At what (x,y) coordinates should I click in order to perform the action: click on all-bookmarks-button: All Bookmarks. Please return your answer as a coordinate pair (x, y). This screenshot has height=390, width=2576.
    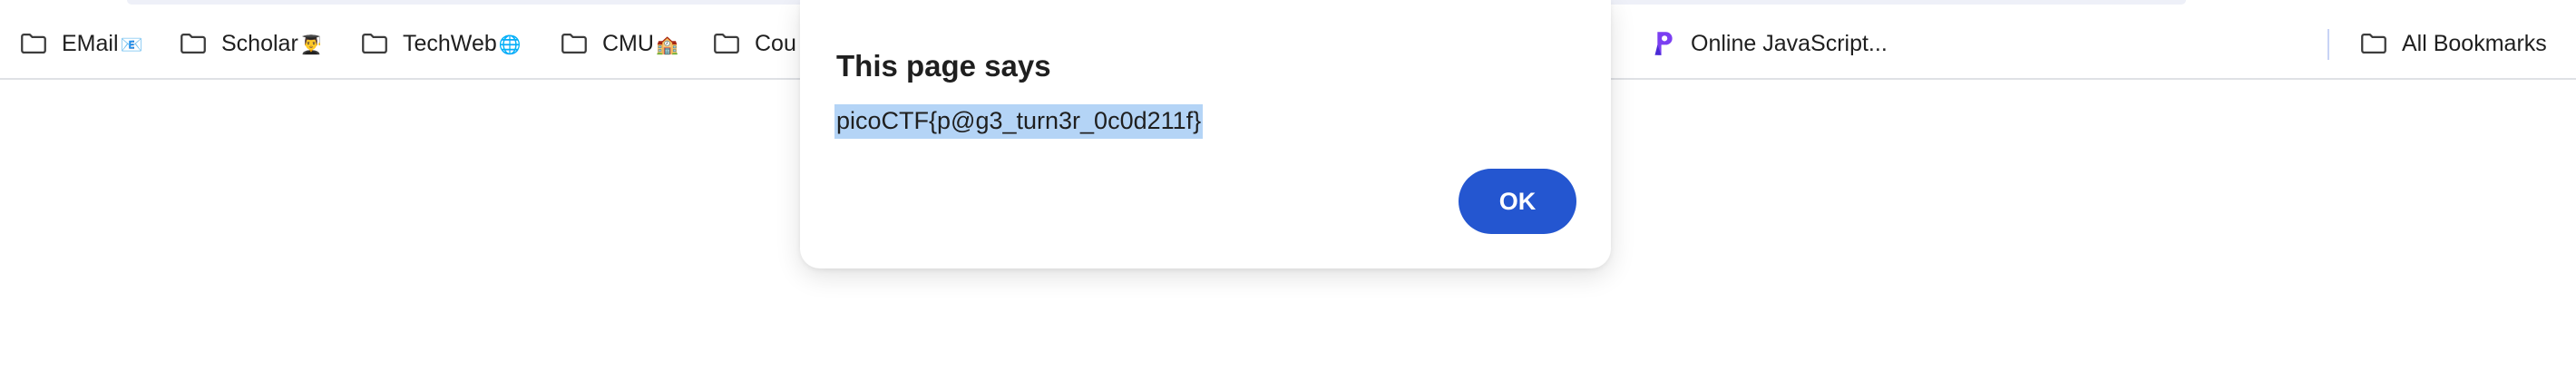
    Looking at the image, I should click on (2452, 43).